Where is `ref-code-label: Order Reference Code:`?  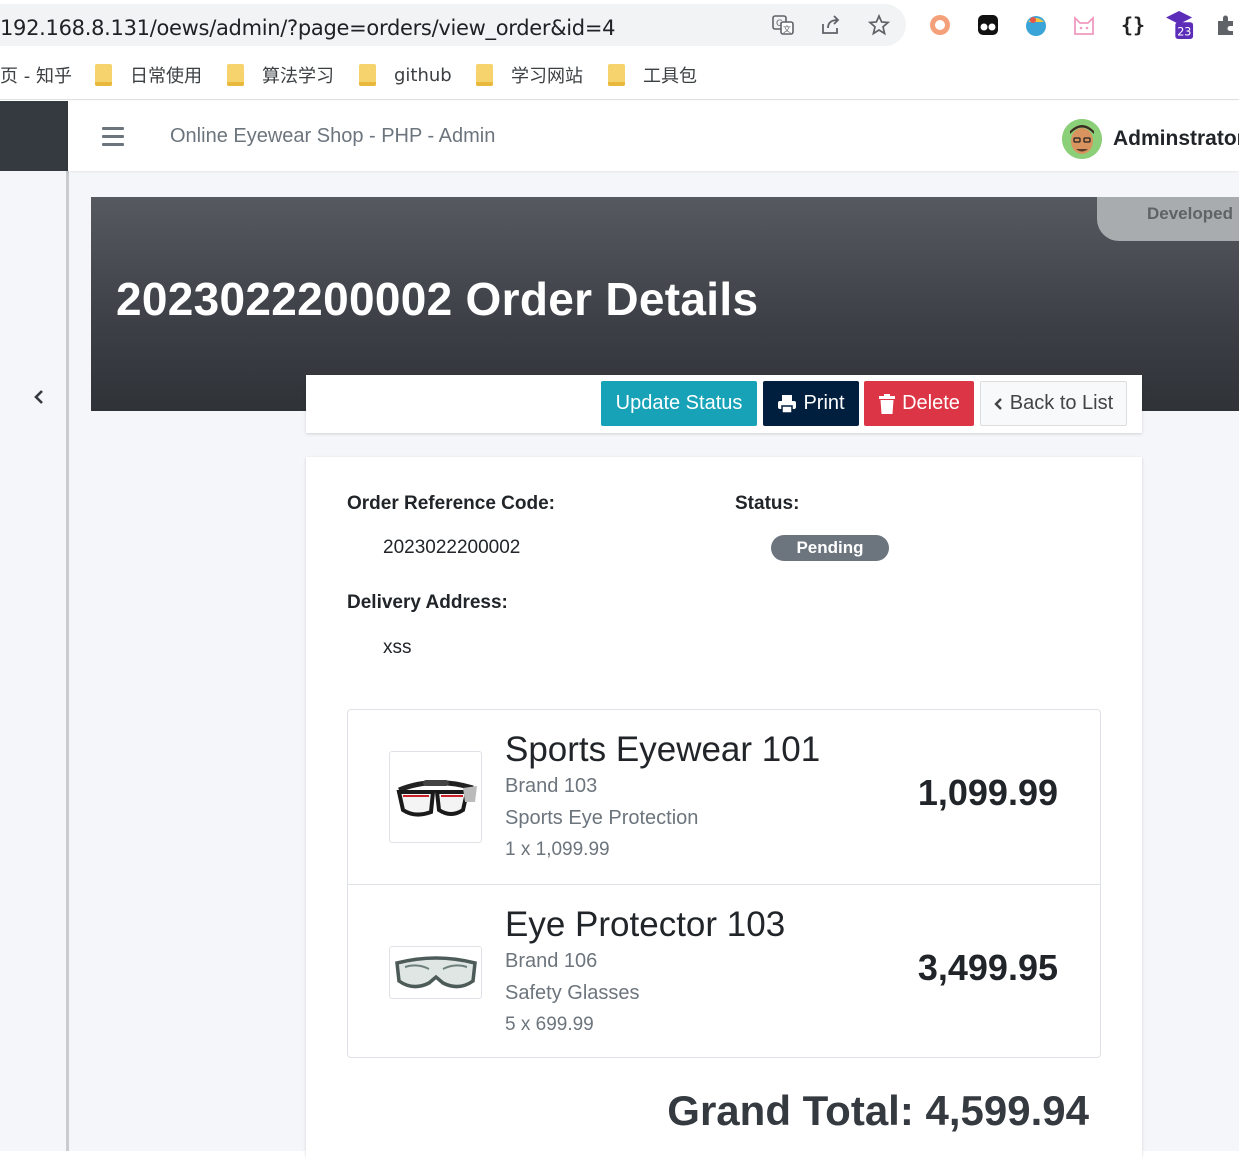 ref-code-label: Order Reference Code: is located at coordinates (451, 503).